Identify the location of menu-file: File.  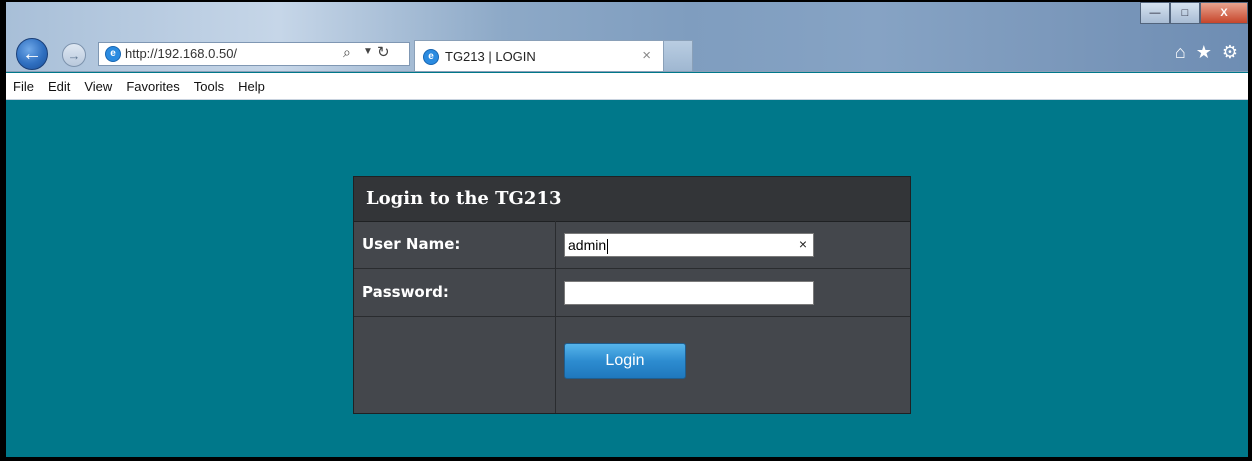
(23, 86).